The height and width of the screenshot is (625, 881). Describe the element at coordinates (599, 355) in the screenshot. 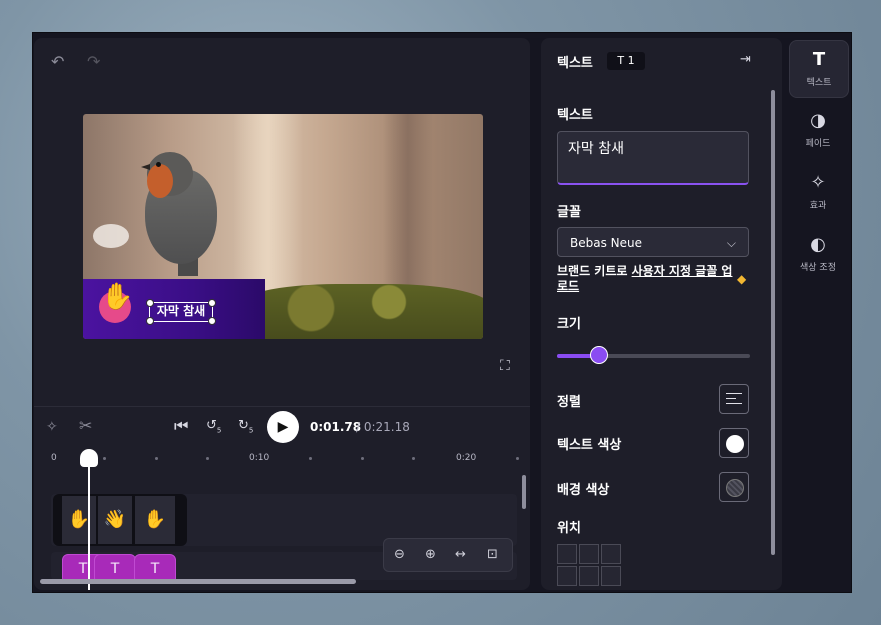

I see `size-slider-thumb` at that location.